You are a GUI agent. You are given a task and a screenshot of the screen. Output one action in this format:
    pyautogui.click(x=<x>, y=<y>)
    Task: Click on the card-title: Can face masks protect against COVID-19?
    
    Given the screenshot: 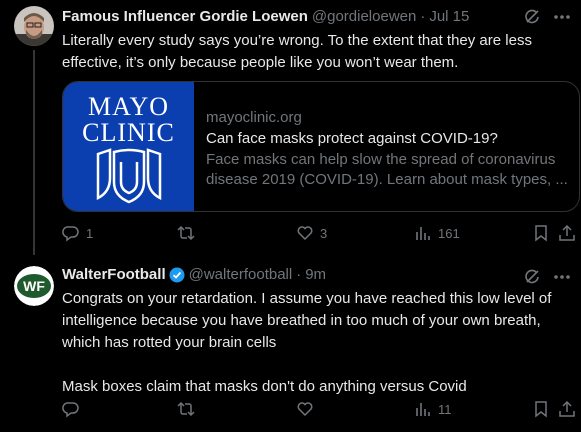 What is the action you would take?
    pyautogui.click(x=352, y=138)
    